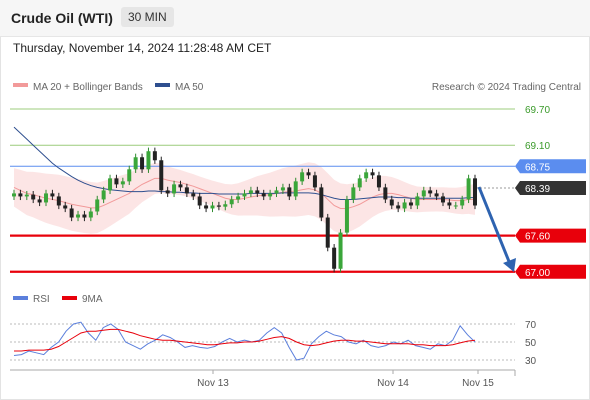 This screenshot has height=400, width=590. What do you see at coordinates (189, 87) in the screenshot?
I see `legend-label-ma50: MA 50` at bounding box center [189, 87].